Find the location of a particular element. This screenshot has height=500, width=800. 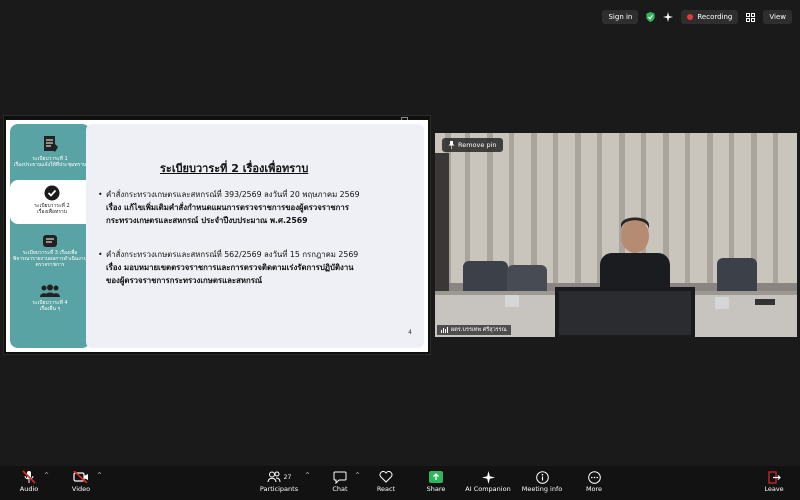

info-icon is located at coordinates (542, 477).